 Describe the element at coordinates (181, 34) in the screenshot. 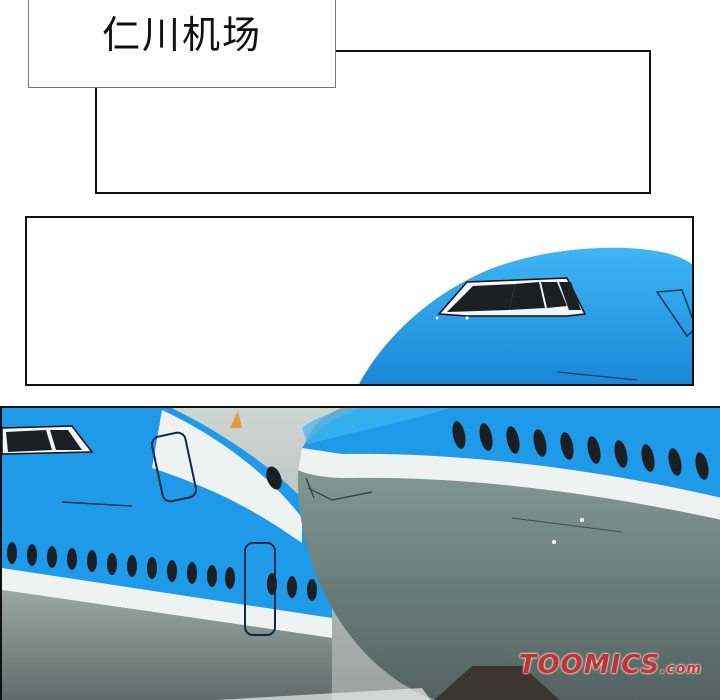

I see `caption-text: 仁川机场` at that location.